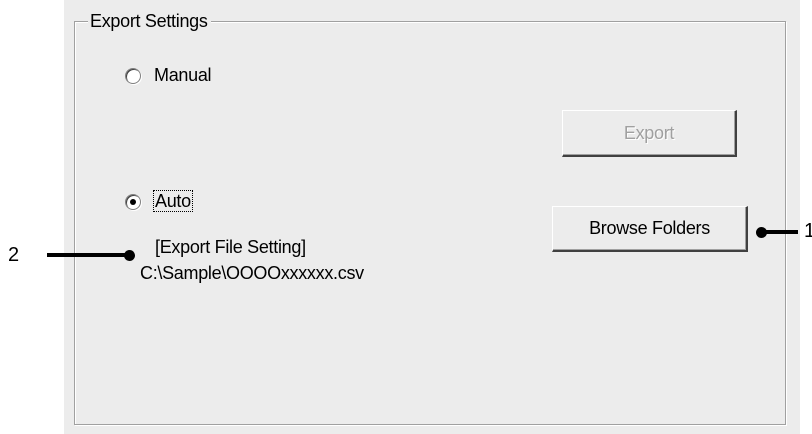  What do you see at coordinates (230, 247) in the screenshot?
I see `export-file-setting-heading: [Export File Setting]` at bounding box center [230, 247].